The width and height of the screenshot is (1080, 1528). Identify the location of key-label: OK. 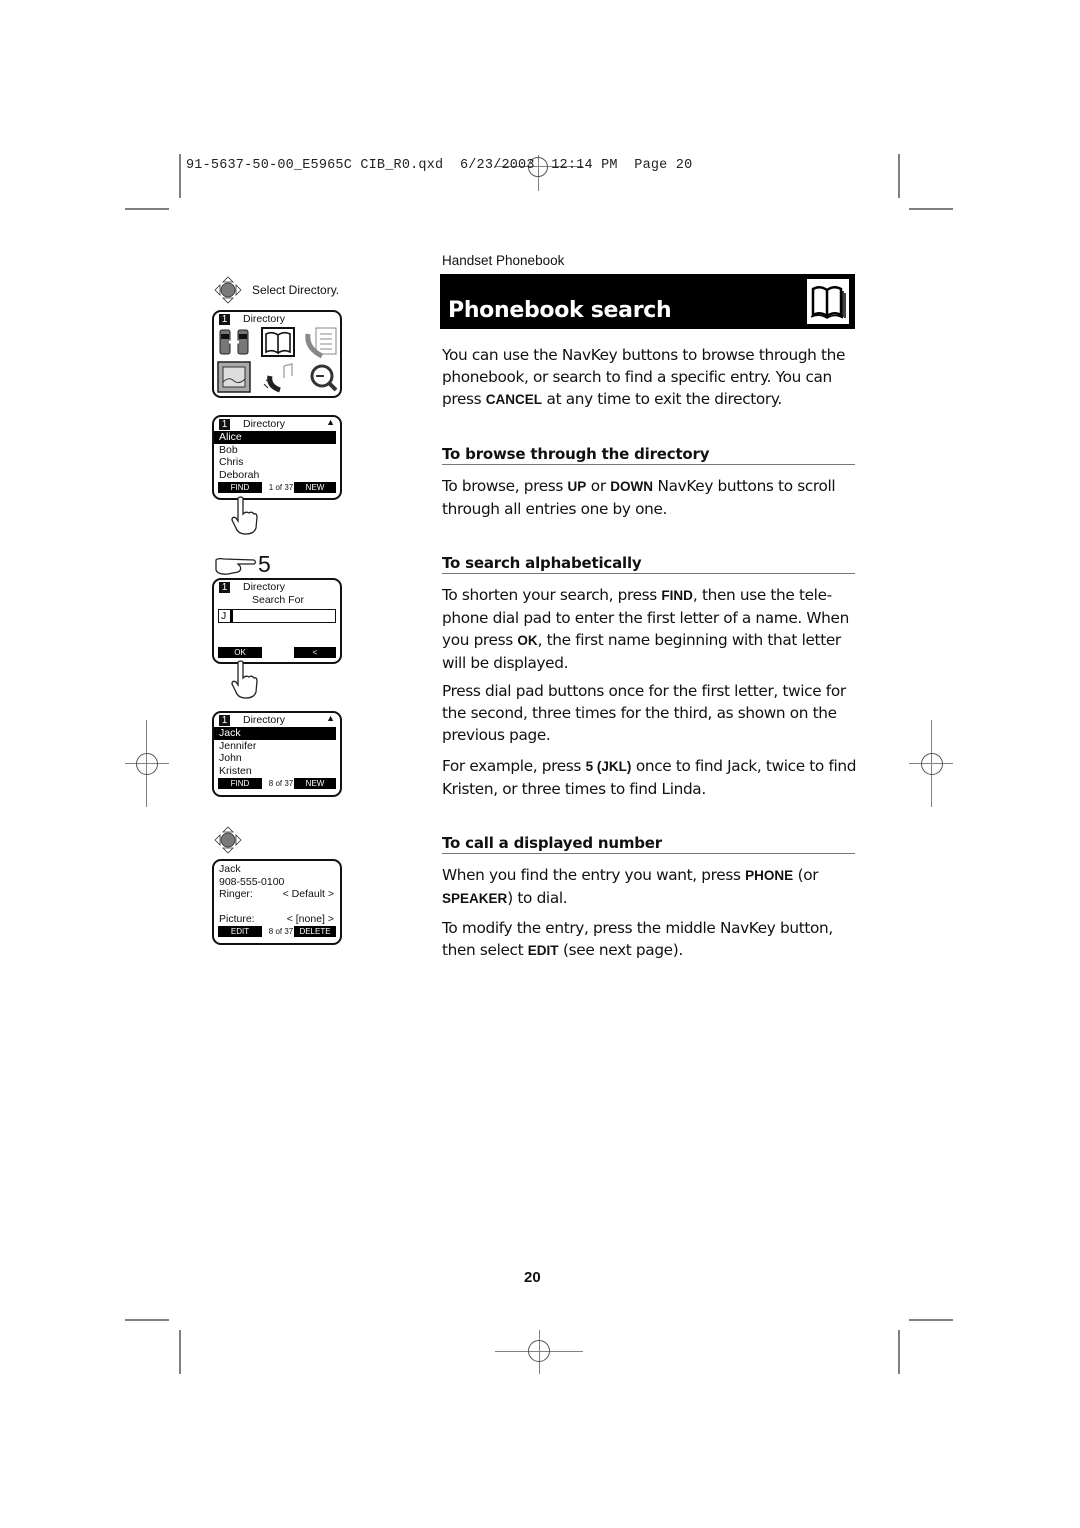
(527, 640).